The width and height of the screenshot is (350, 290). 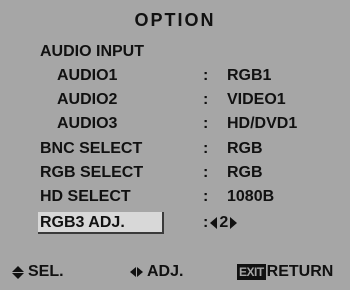 What do you see at coordinates (46, 271) in the screenshot?
I see `select-hint-label: SEL.` at bounding box center [46, 271].